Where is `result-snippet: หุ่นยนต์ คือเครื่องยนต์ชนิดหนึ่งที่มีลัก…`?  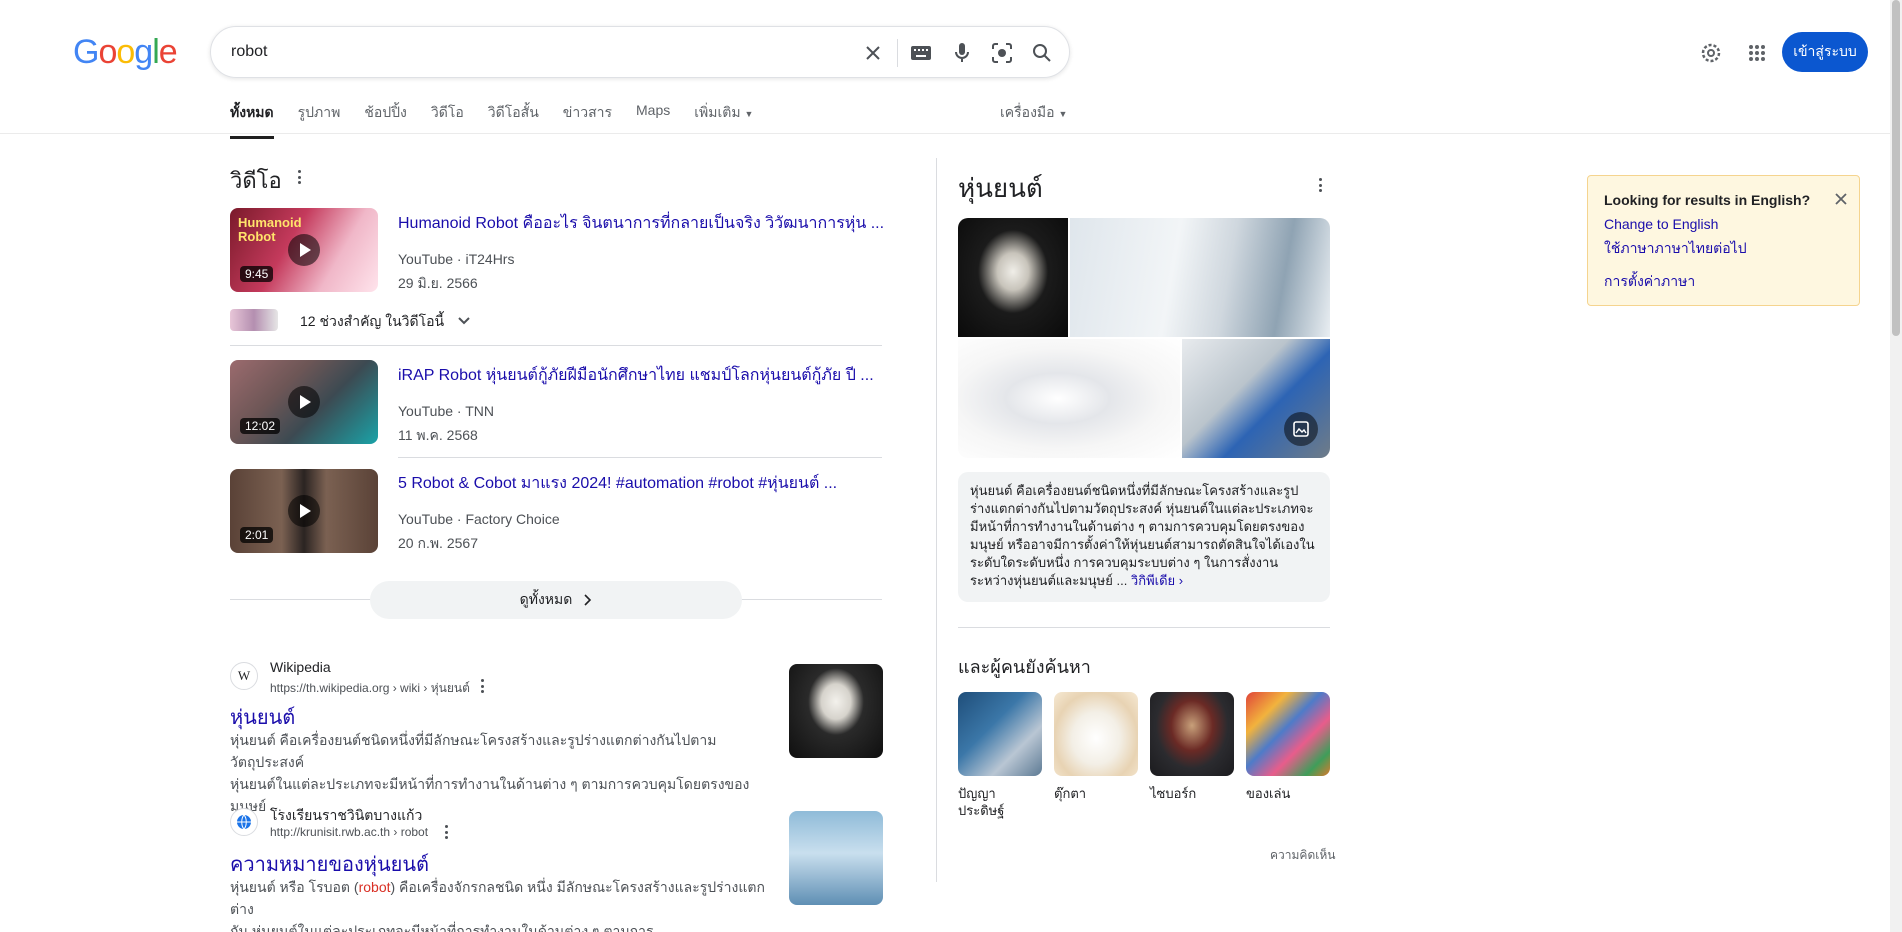 result-snippet: หุ่นยนต์ คือเครื่องยนต์ชนิดหนึ่งที่มีลัก… is located at coordinates (500, 773).